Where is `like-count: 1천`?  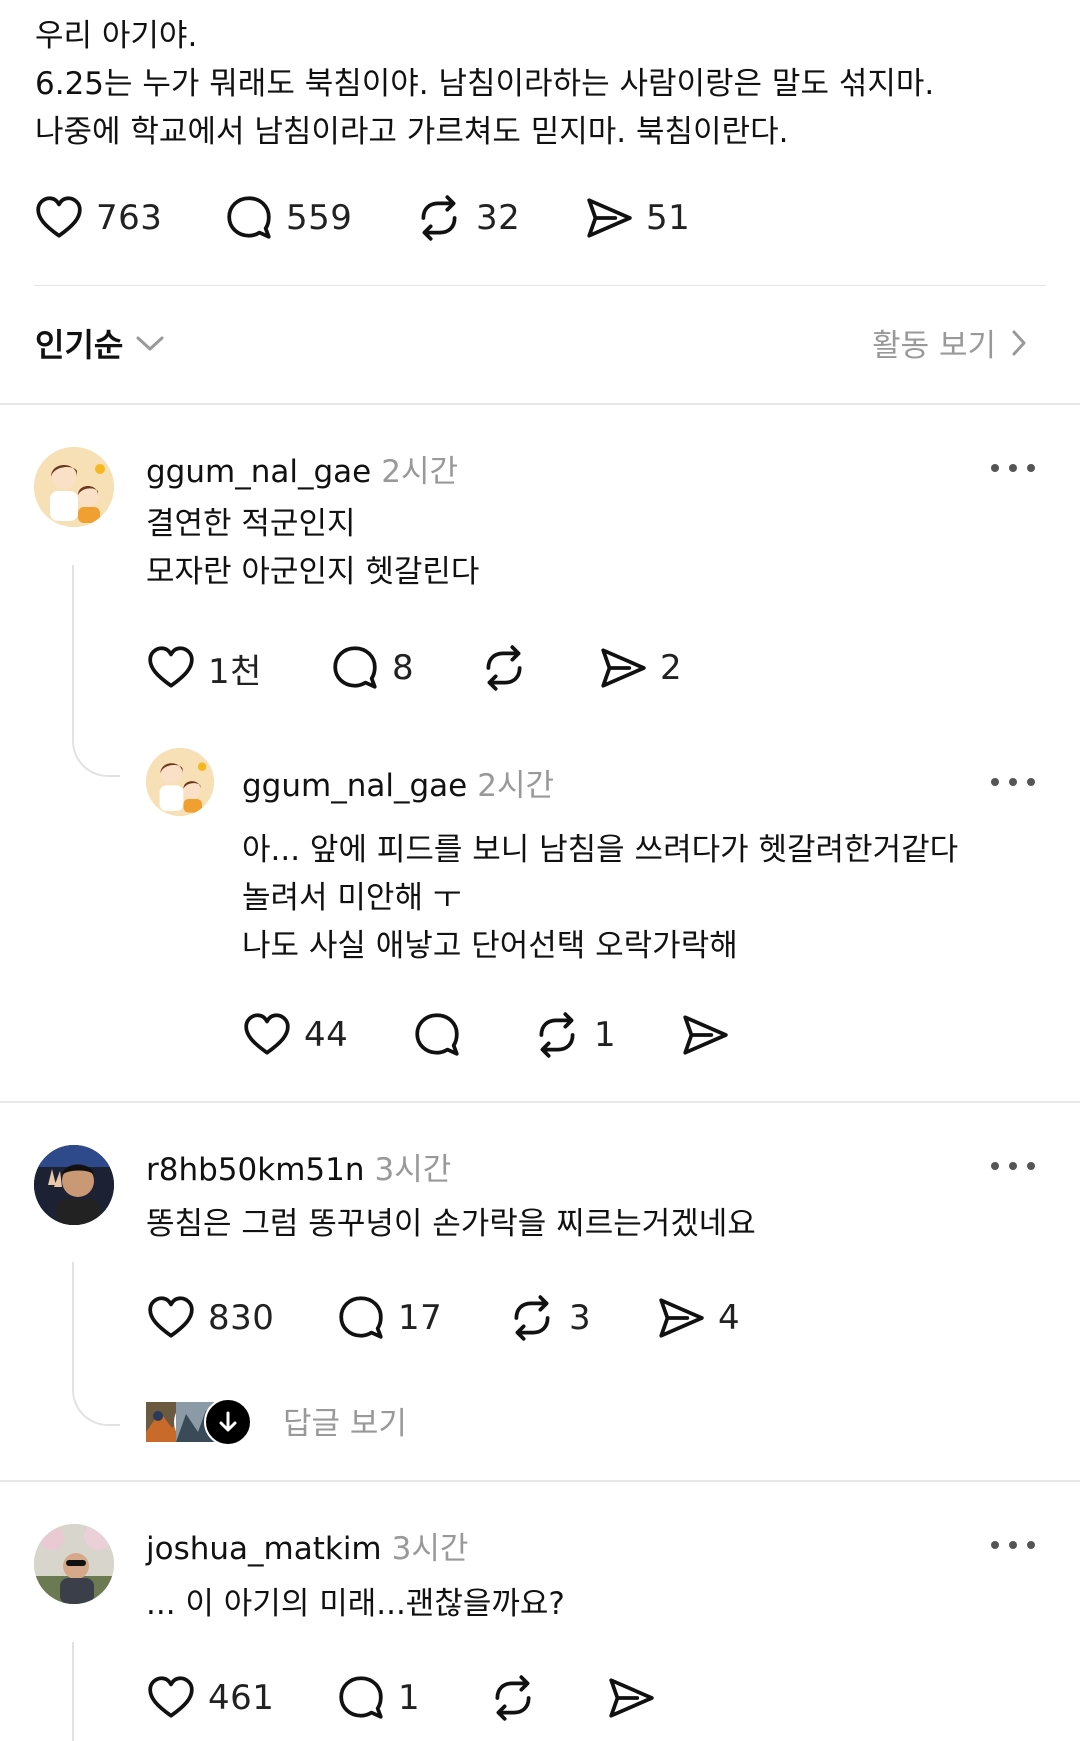
like-count: 1천 is located at coordinates (235, 671).